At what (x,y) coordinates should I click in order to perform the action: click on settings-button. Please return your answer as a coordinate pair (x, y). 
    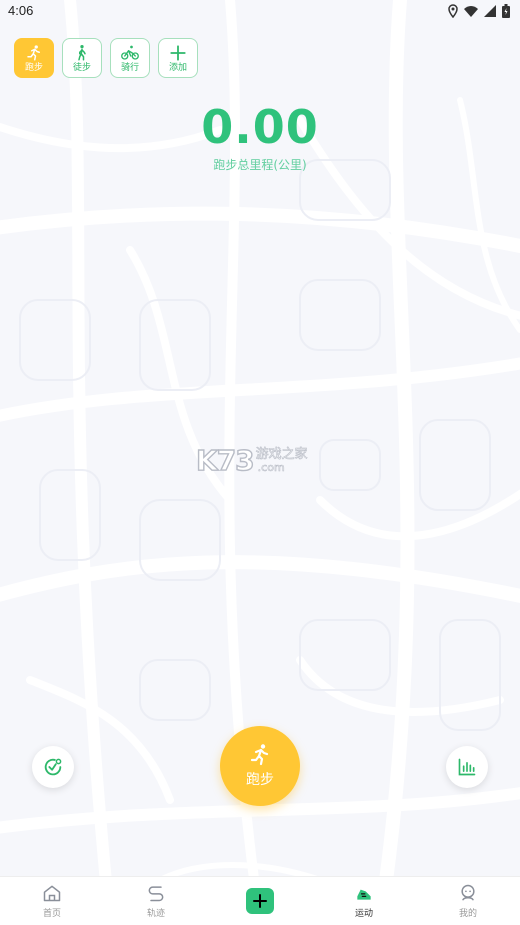
    Looking at the image, I should click on (53, 767).